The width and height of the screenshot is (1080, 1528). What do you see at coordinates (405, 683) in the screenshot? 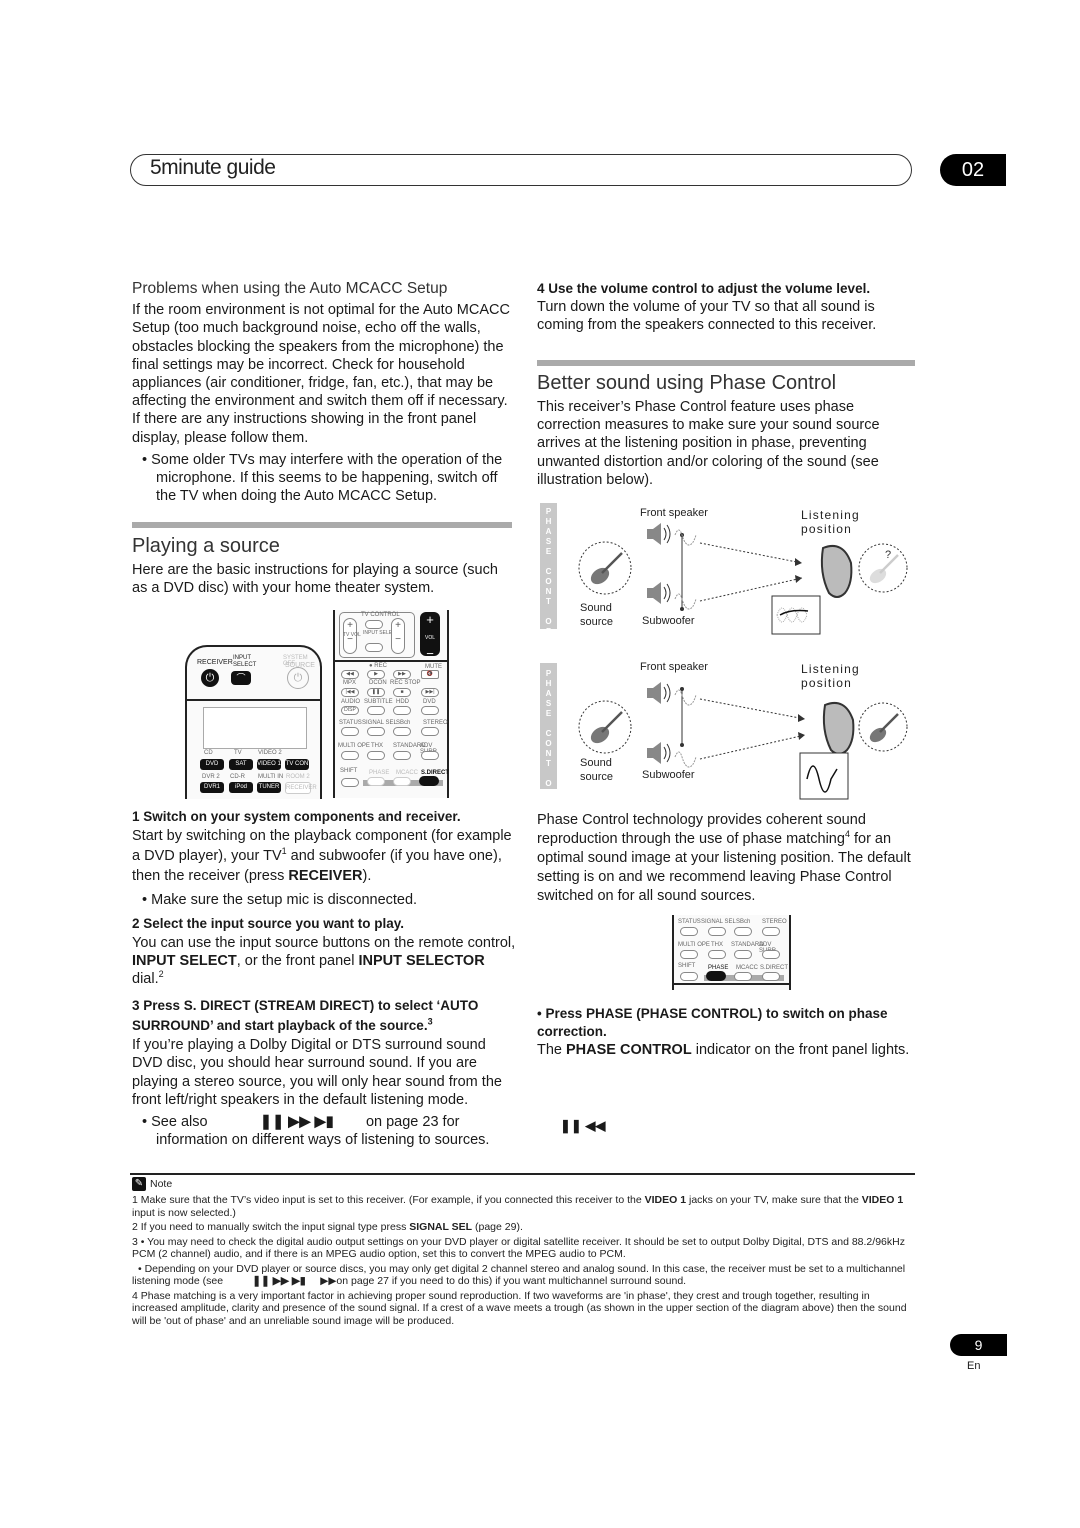
I see `rec-stop-label: REC STOP` at bounding box center [405, 683].